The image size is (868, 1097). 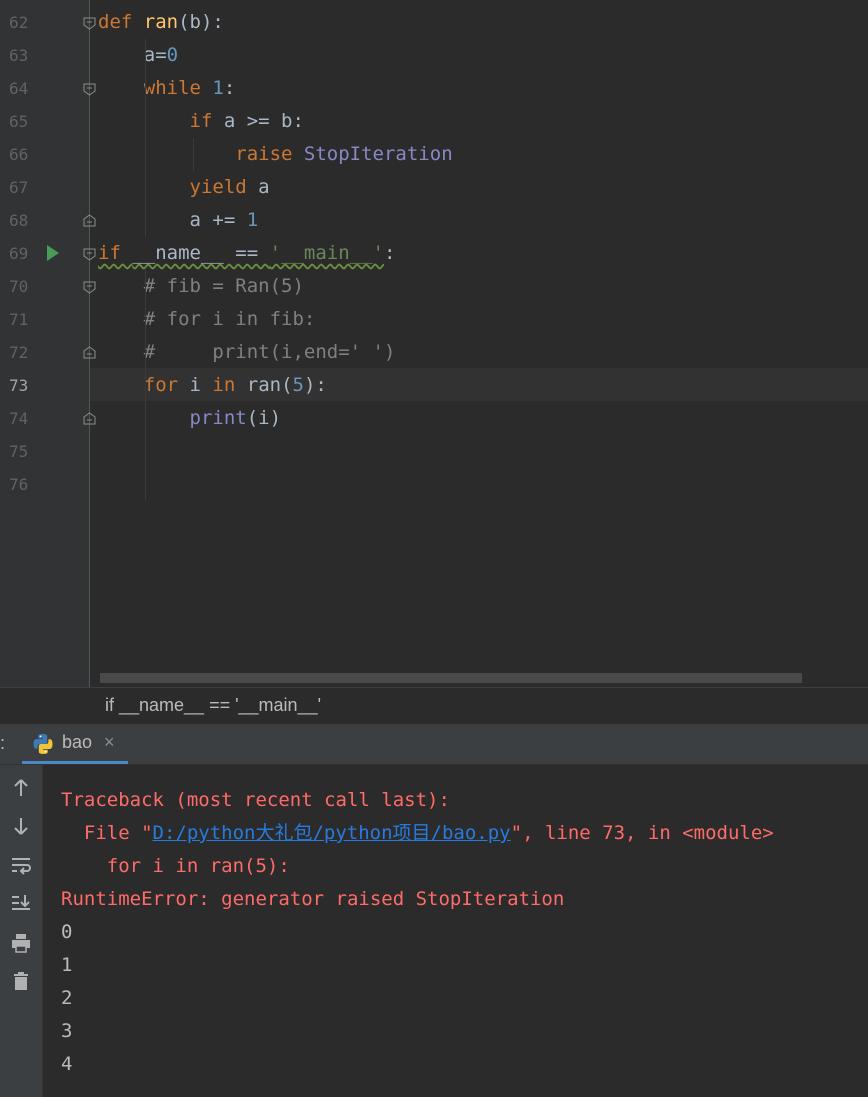 I want to click on close-icon: ×, so click(x=109, y=742).